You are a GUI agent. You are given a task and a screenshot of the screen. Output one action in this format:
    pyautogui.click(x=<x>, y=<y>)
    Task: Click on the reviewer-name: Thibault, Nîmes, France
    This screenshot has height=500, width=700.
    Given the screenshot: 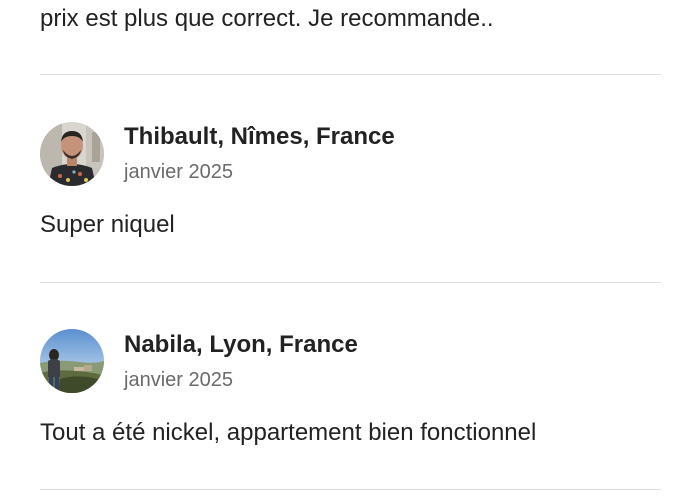 What is the action you would take?
    pyautogui.click(x=259, y=137)
    